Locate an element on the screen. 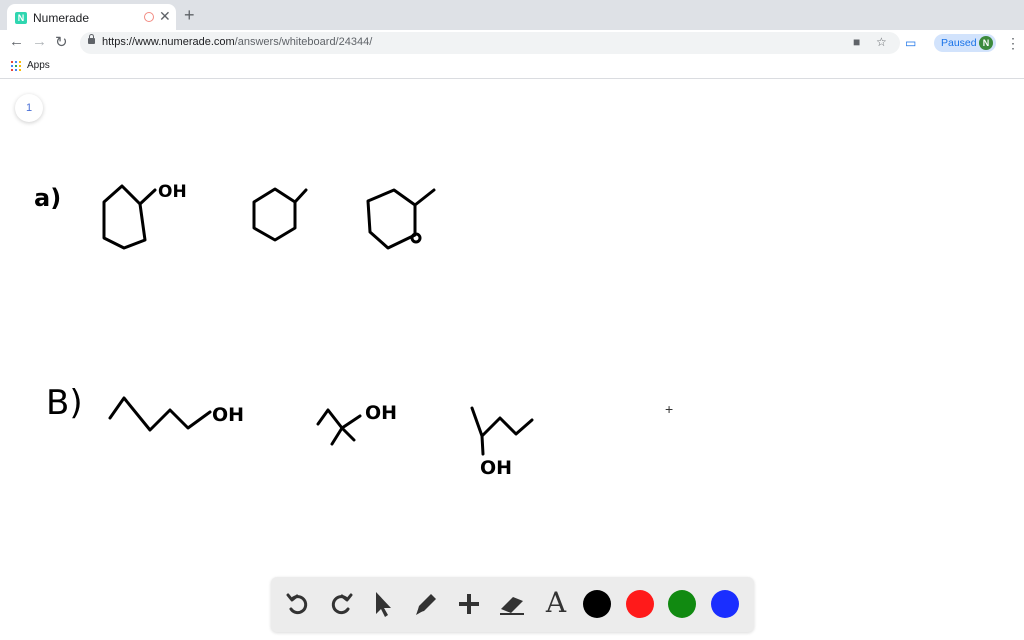  pointer-icon is located at coordinates (383, 604).